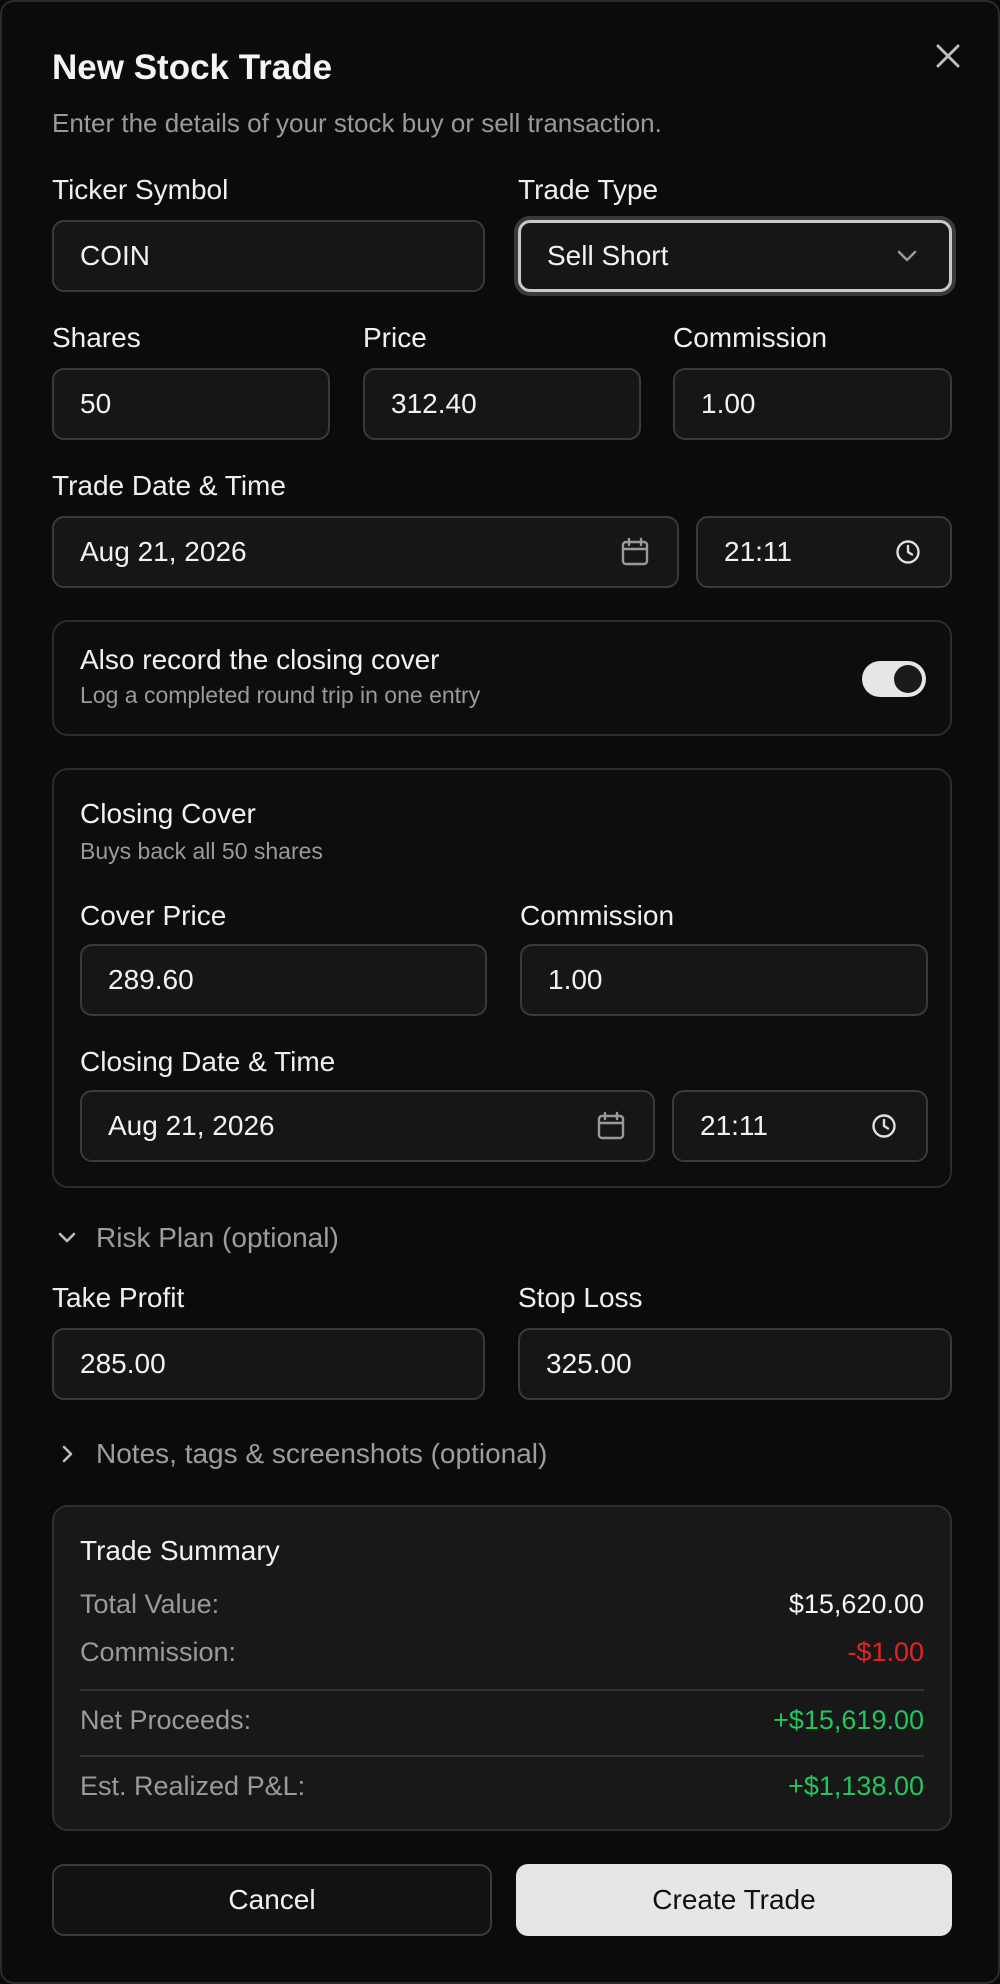 Image resolution: width=1000 pixels, height=1984 pixels. What do you see at coordinates (502, 404) in the screenshot?
I see `price-input: 312.40` at bounding box center [502, 404].